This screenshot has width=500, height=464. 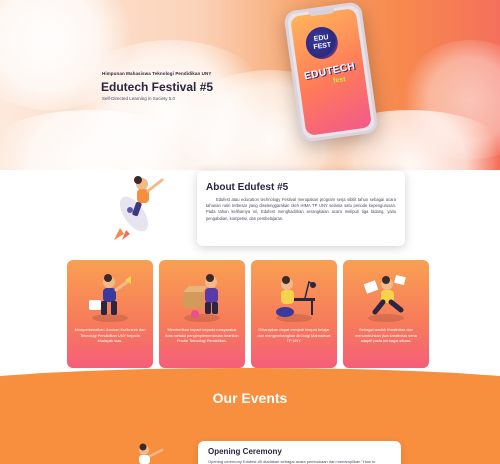 I want to click on phone-screen: EDU FEST EDUTECH fest, so click(x=331, y=72).